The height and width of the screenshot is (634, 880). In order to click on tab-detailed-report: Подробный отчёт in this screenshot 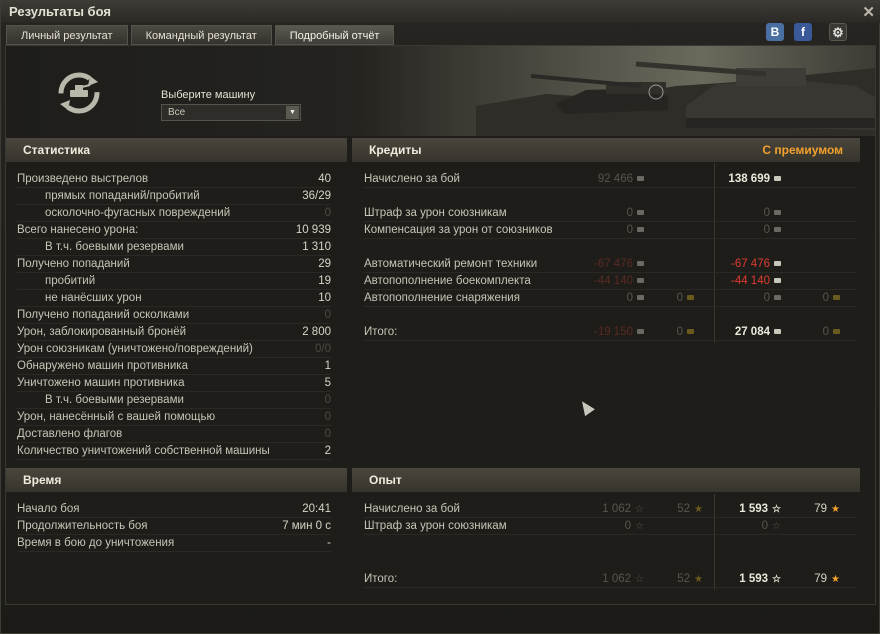, I will do `click(334, 35)`.